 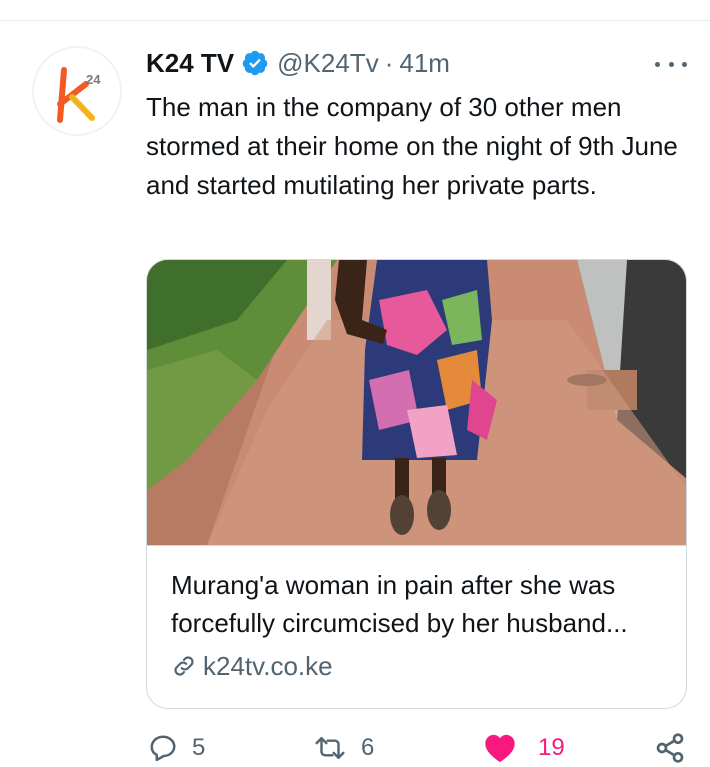 What do you see at coordinates (79, 95) in the screenshot?
I see `k24-logo-icon: 24` at bounding box center [79, 95].